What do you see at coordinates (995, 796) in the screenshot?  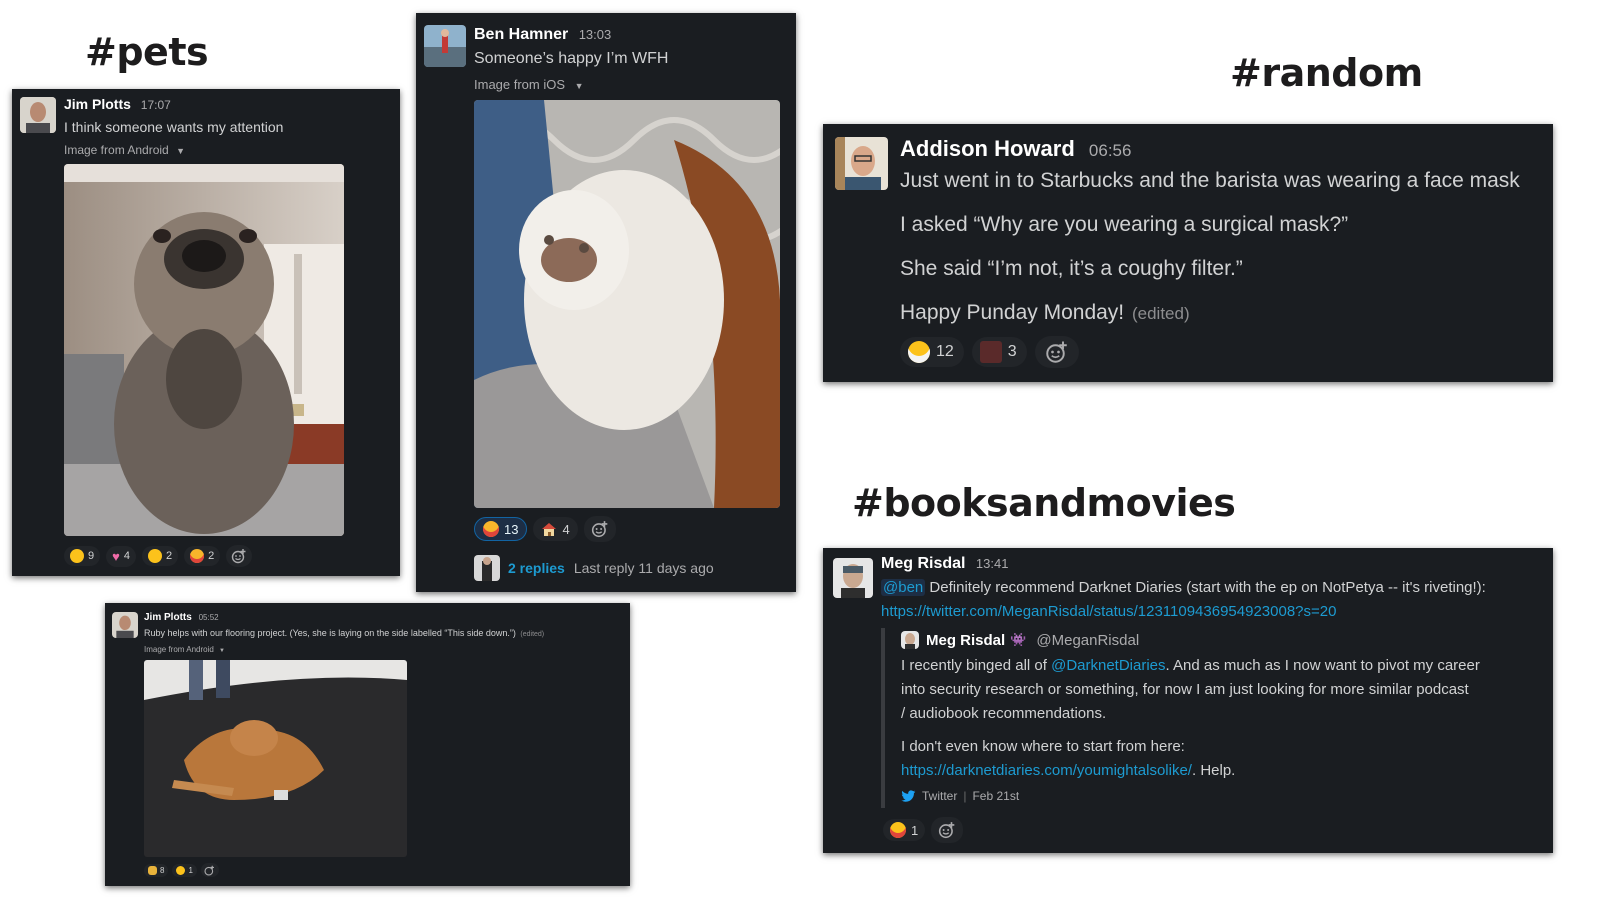 I see `tweet-date: Feb 21st` at bounding box center [995, 796].